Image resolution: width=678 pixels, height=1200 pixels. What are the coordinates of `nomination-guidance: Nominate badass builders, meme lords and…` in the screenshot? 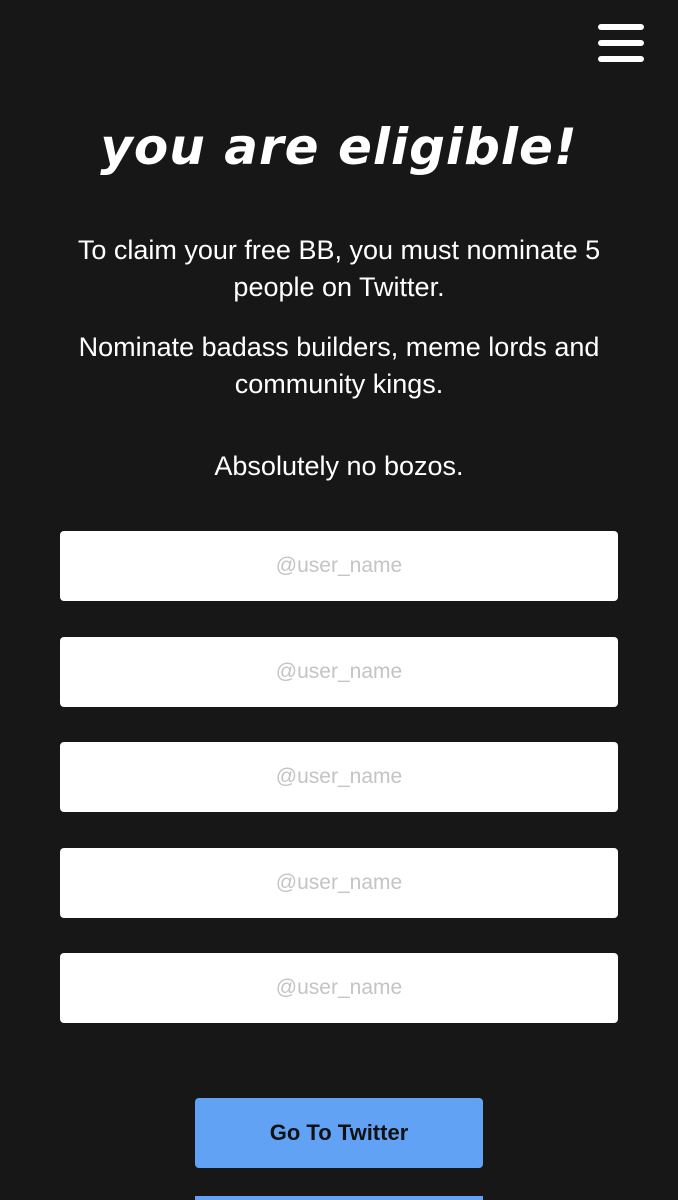 It's located at (339, 365).